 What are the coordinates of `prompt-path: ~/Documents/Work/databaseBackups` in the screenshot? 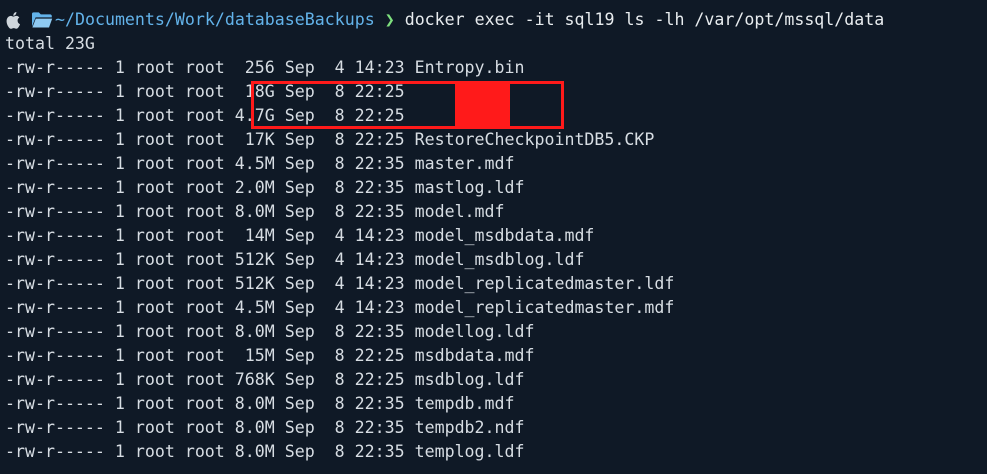 It's located at (215, 19).